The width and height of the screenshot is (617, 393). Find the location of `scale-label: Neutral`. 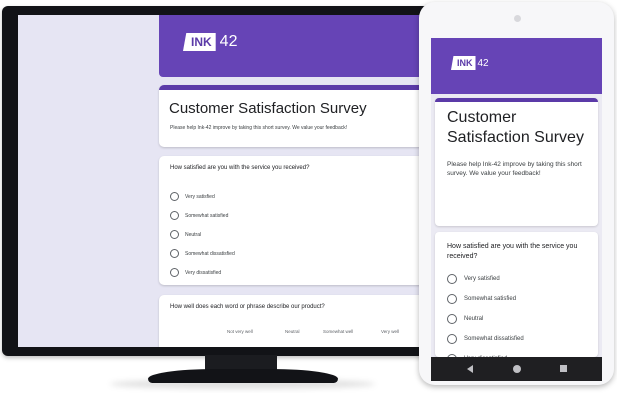

scale-label: Neutral is located at coordinates (292, 331).